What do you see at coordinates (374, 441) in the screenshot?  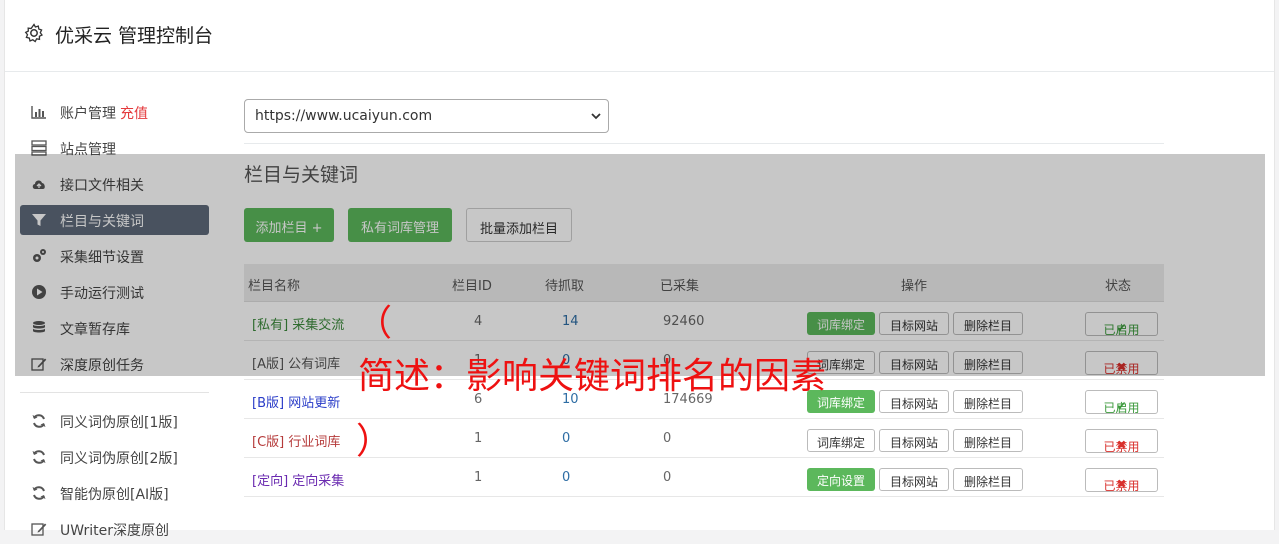 I see `annotation-close-paren: ）` at bounding box center [374, 441].